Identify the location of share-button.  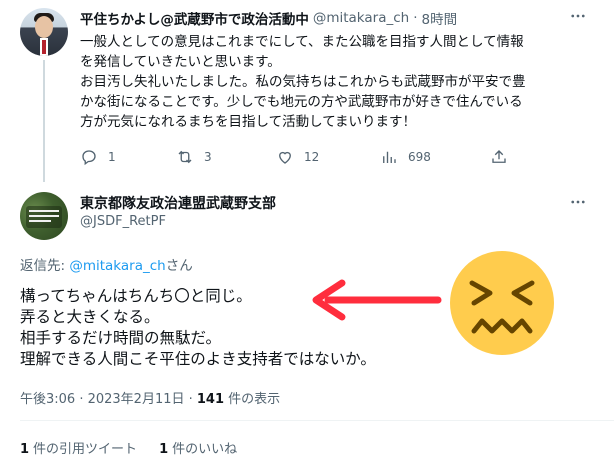
(499, 157).